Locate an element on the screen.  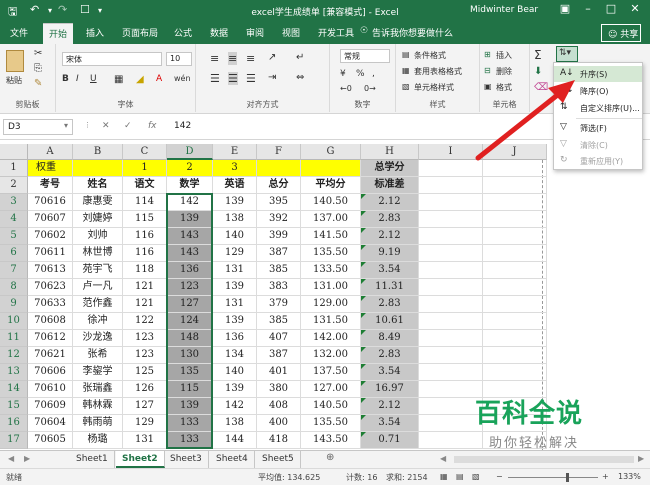
share-button: ☺ 共享 is located at coordinates (621, 33).